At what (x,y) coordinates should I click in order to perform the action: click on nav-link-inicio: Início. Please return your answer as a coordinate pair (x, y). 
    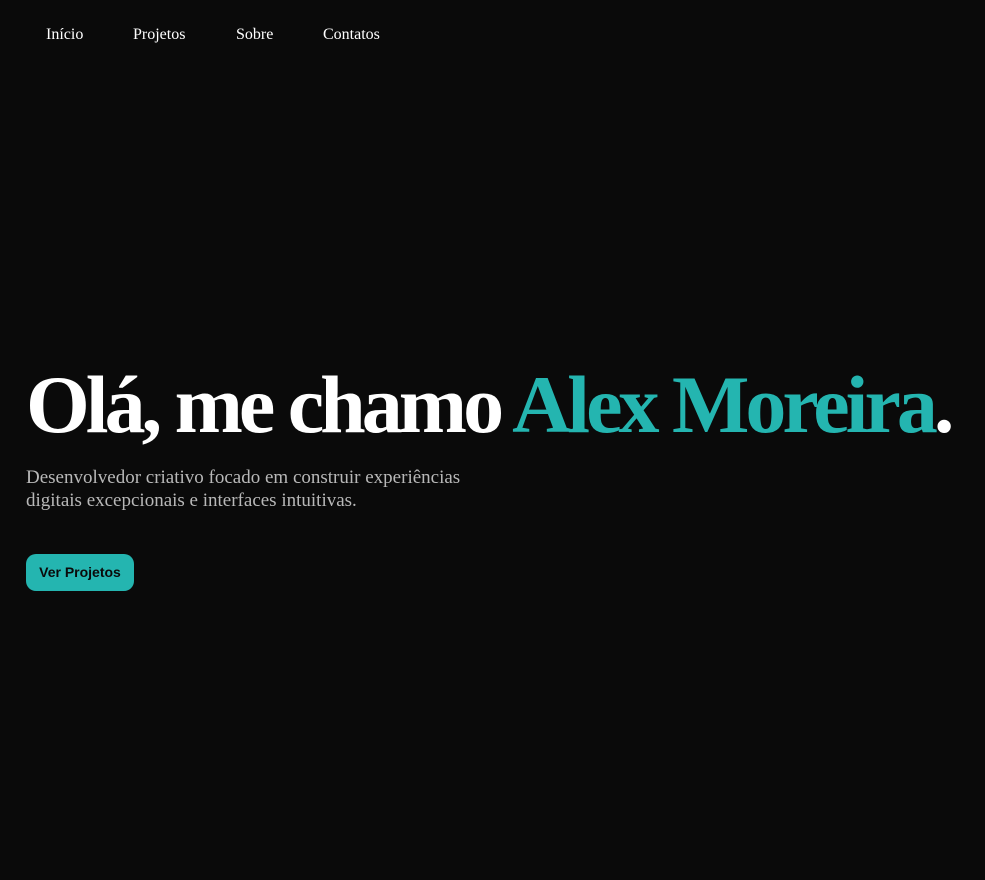
    Looking at the image, I should click on (64, 35).